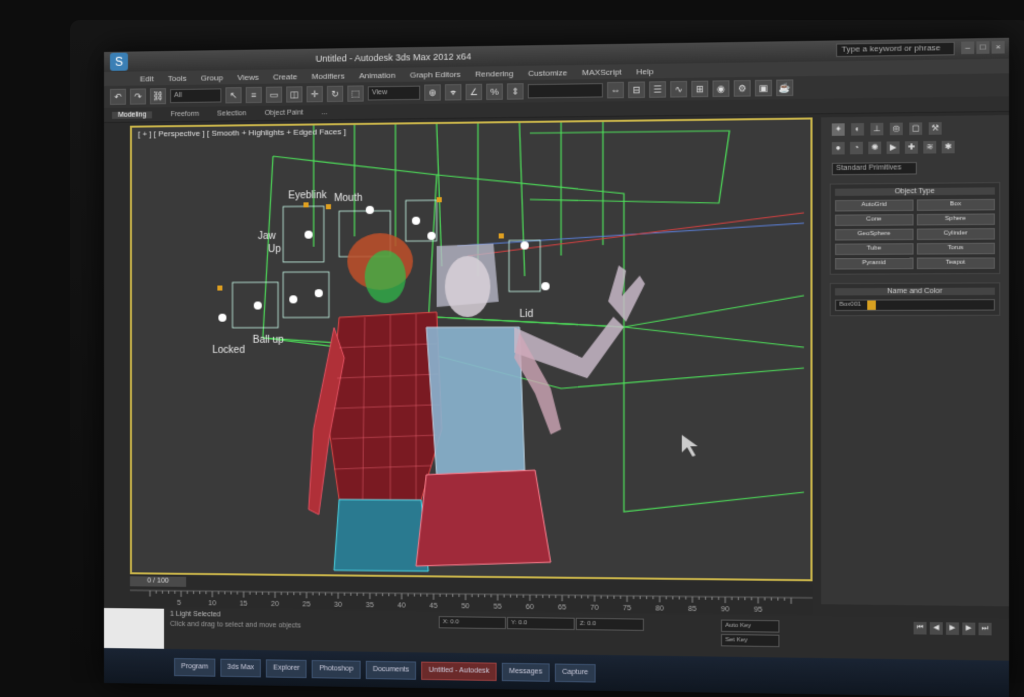 The width and height of the screenshot is (1024, 697). I want to click on time-slider: 0 / 100, so click(158, 581).